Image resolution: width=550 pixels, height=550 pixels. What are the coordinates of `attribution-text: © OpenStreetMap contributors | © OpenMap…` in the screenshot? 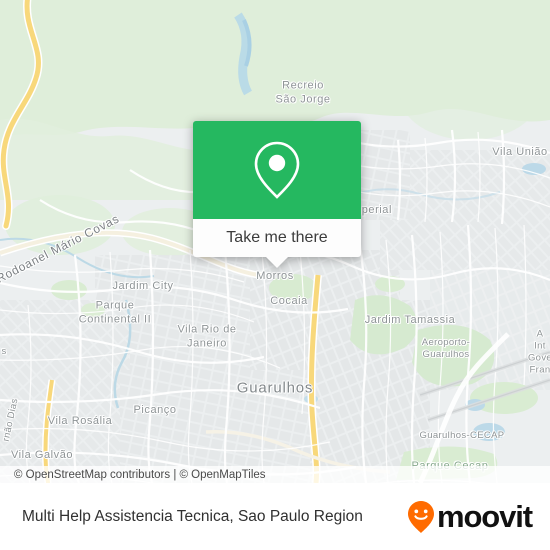 It's located at (140, 474).